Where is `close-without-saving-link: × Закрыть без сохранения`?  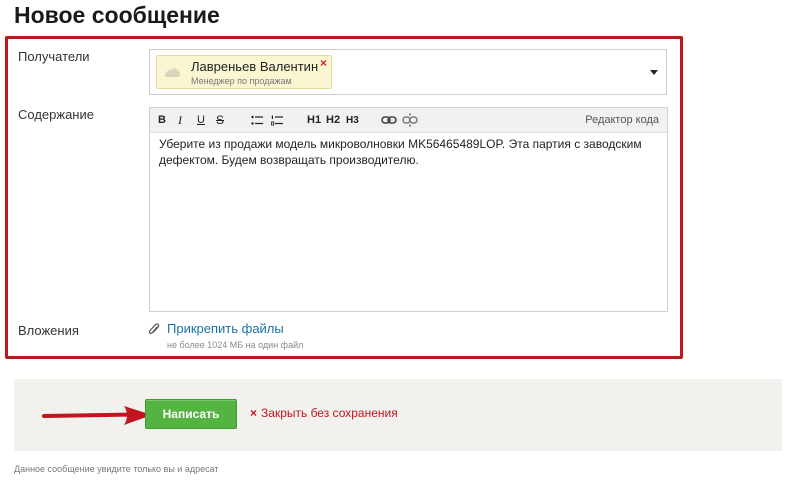 close-without-saving-link: × Закрыть без сохранения is located at coordinates (324, 413).